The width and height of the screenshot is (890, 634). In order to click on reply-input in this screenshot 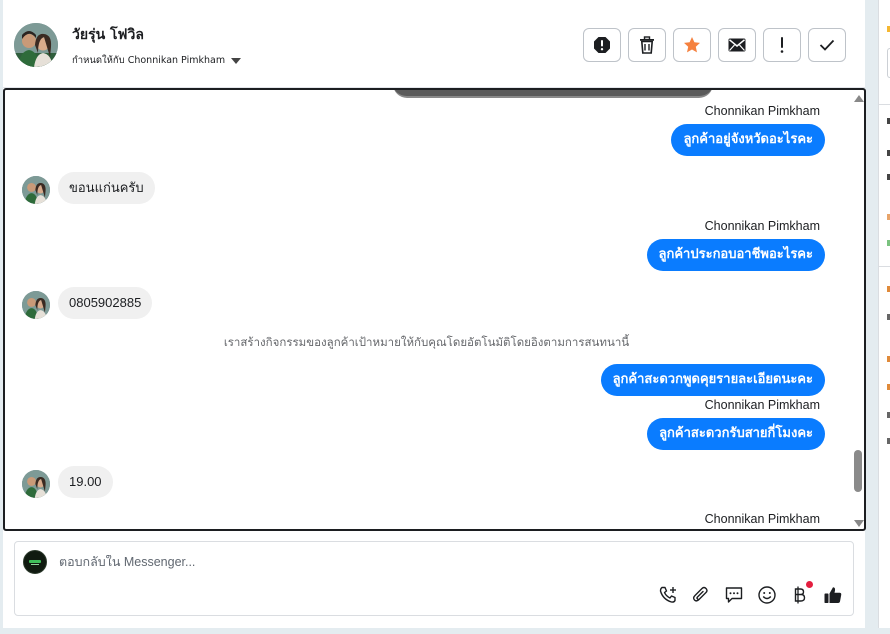, I will do `click(439, 562)`.